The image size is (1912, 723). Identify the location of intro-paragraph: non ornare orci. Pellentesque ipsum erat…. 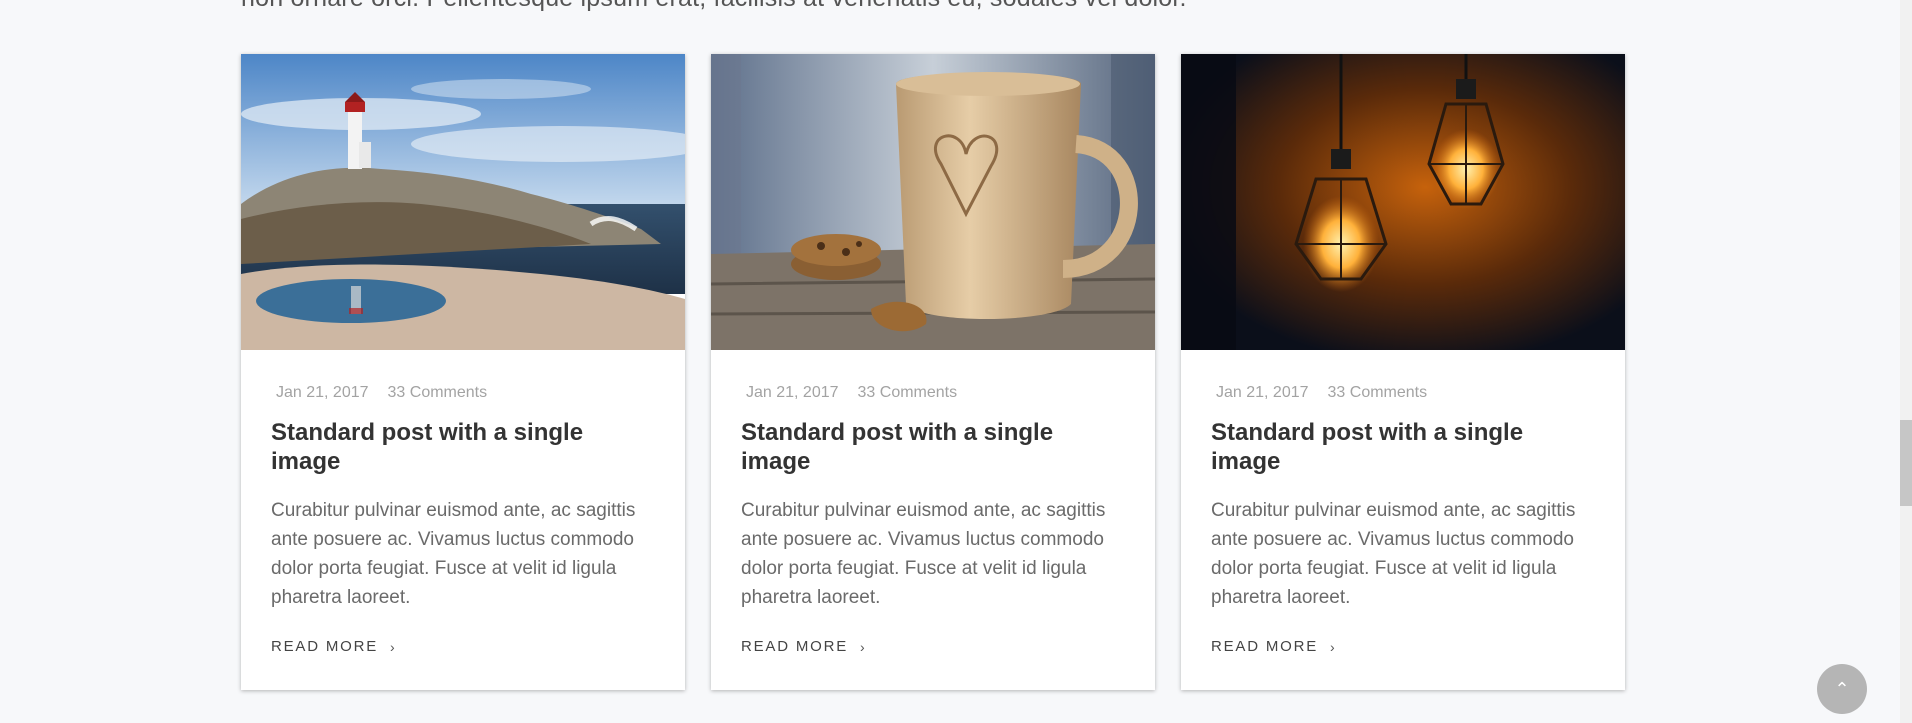
(714, 6).